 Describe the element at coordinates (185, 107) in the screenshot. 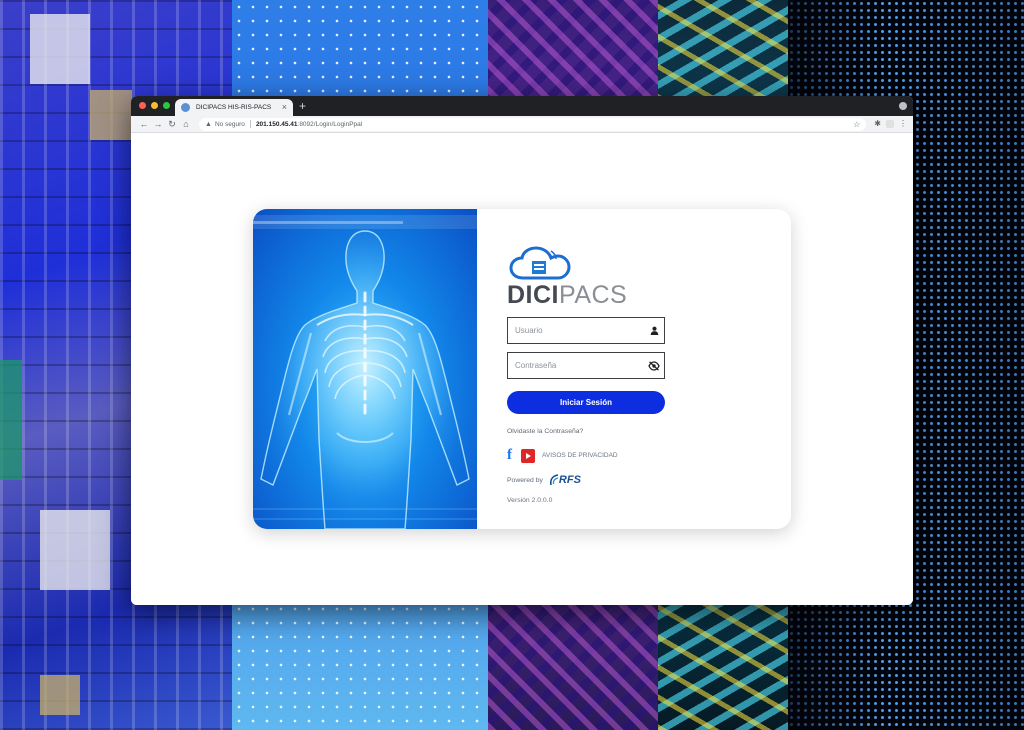

I see `favicon-icon` at that location.